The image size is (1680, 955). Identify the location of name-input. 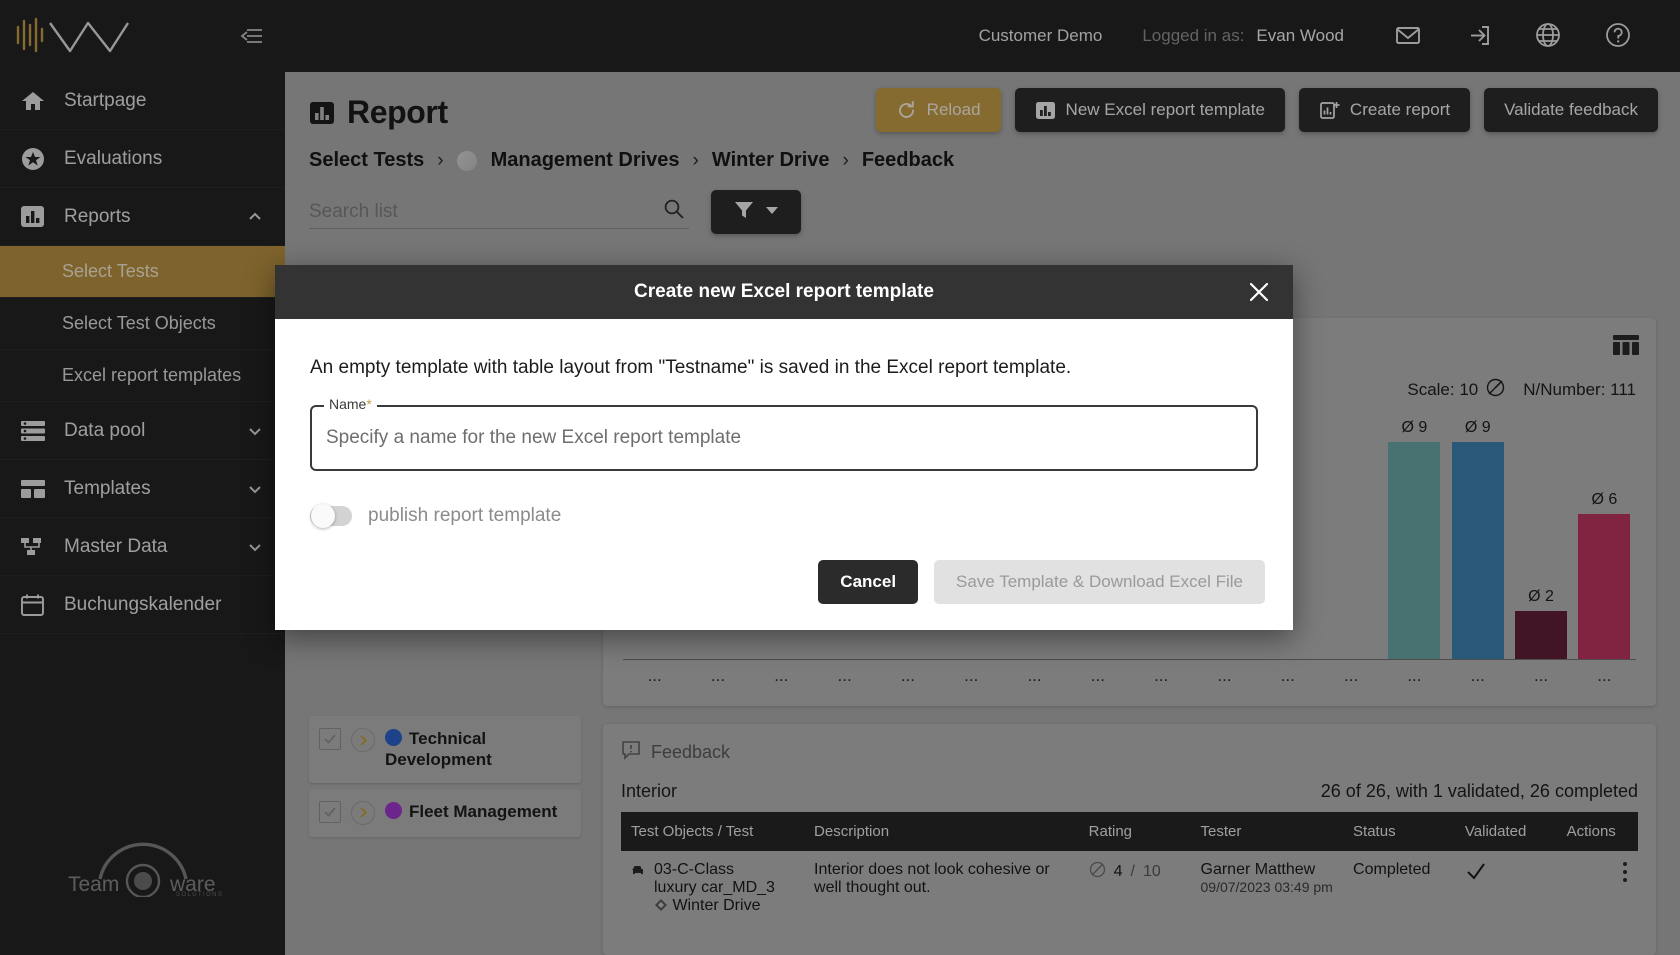
(784, 438).